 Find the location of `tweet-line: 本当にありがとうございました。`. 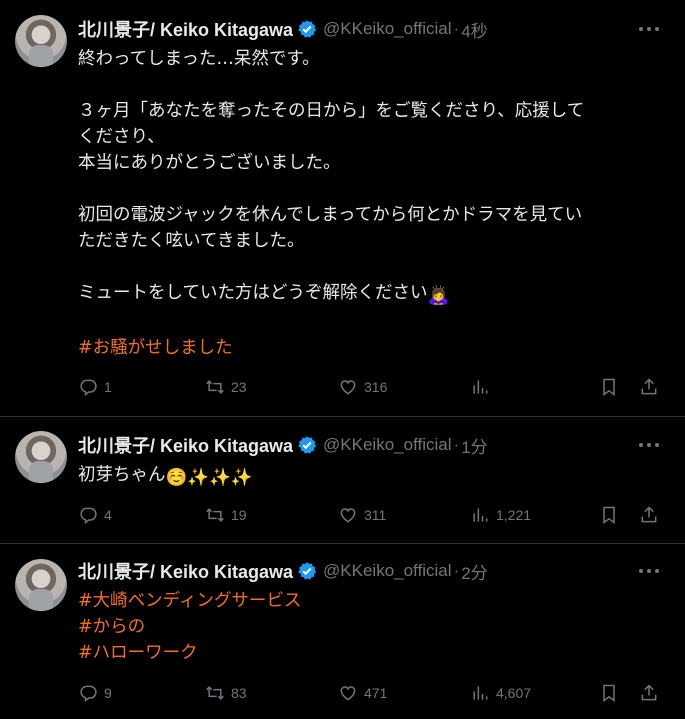

tweet-line: 本当にありがとうございました。 is located at coordinates (209, 163).